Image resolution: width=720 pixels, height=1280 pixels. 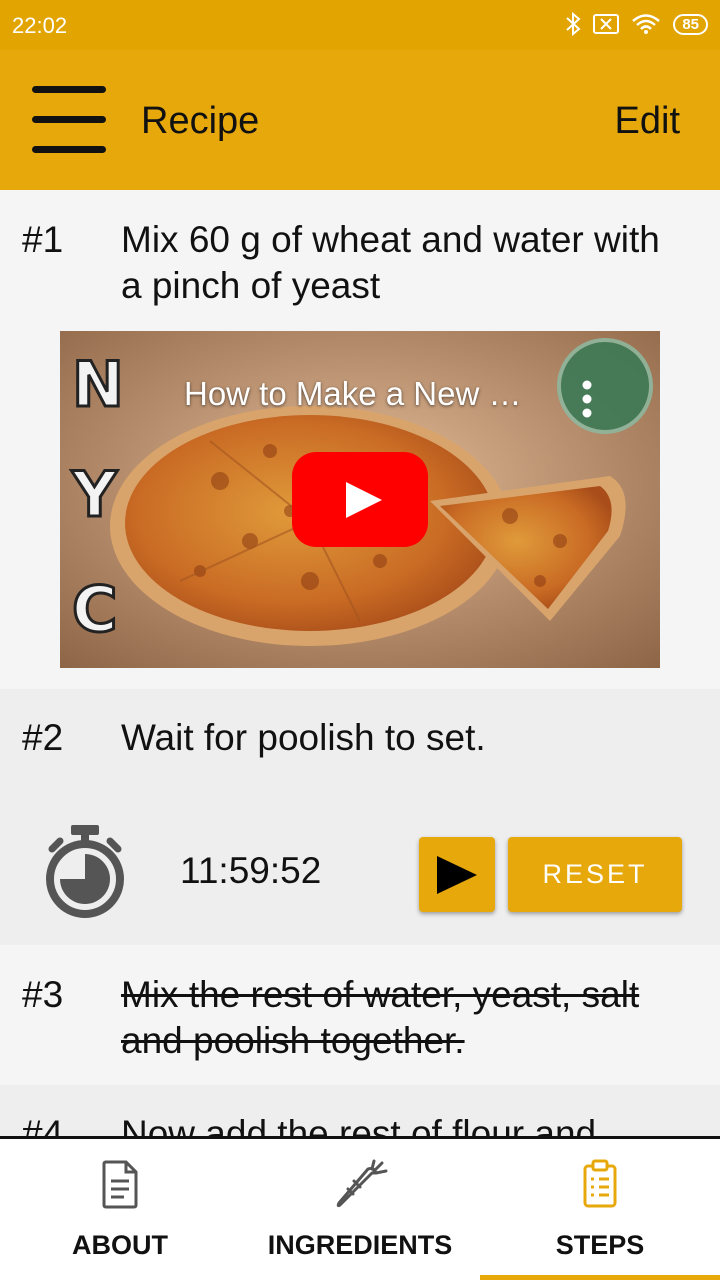 What do you see at coordinates (573, 24) in the screenshot?
I see `bluetooth-icon` at bounding box center [573, 24].